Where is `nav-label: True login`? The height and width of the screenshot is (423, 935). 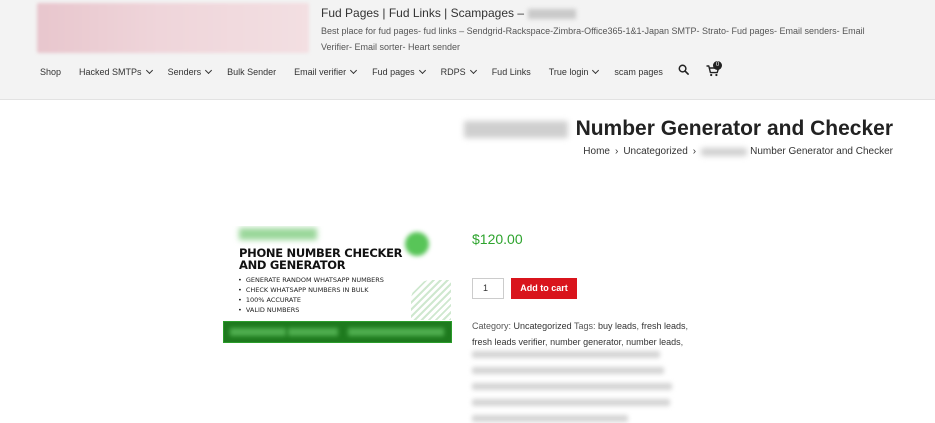
nav-label: True login is located at coordinates (568, 72).